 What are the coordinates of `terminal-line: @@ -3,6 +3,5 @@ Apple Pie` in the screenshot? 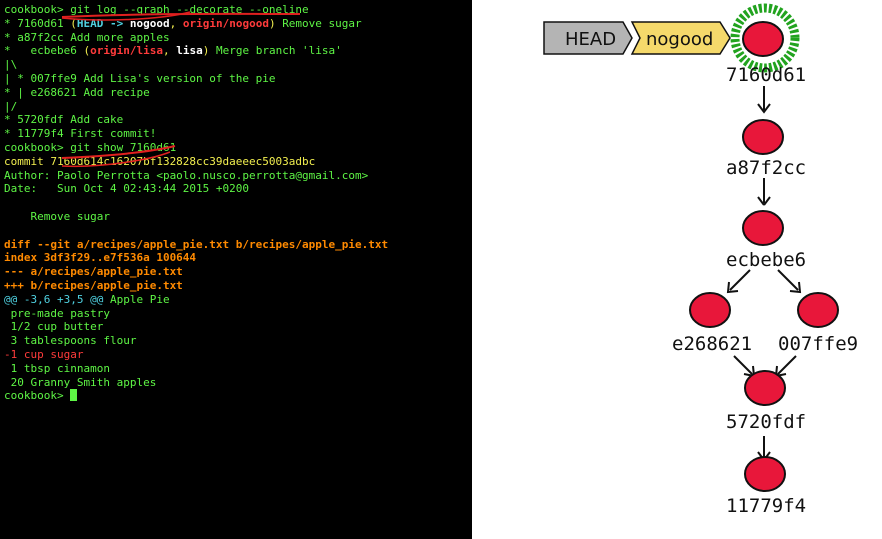 It's located at (235, 300).